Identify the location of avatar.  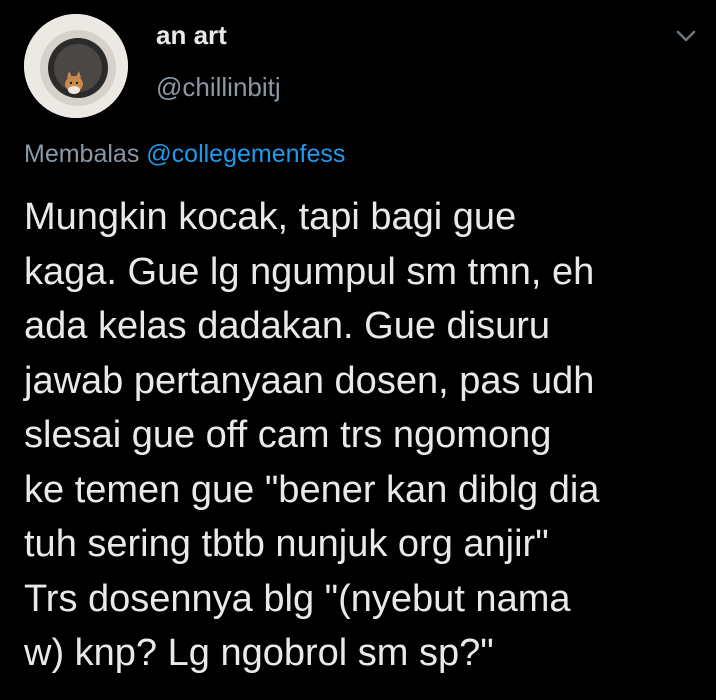
(76, 66).